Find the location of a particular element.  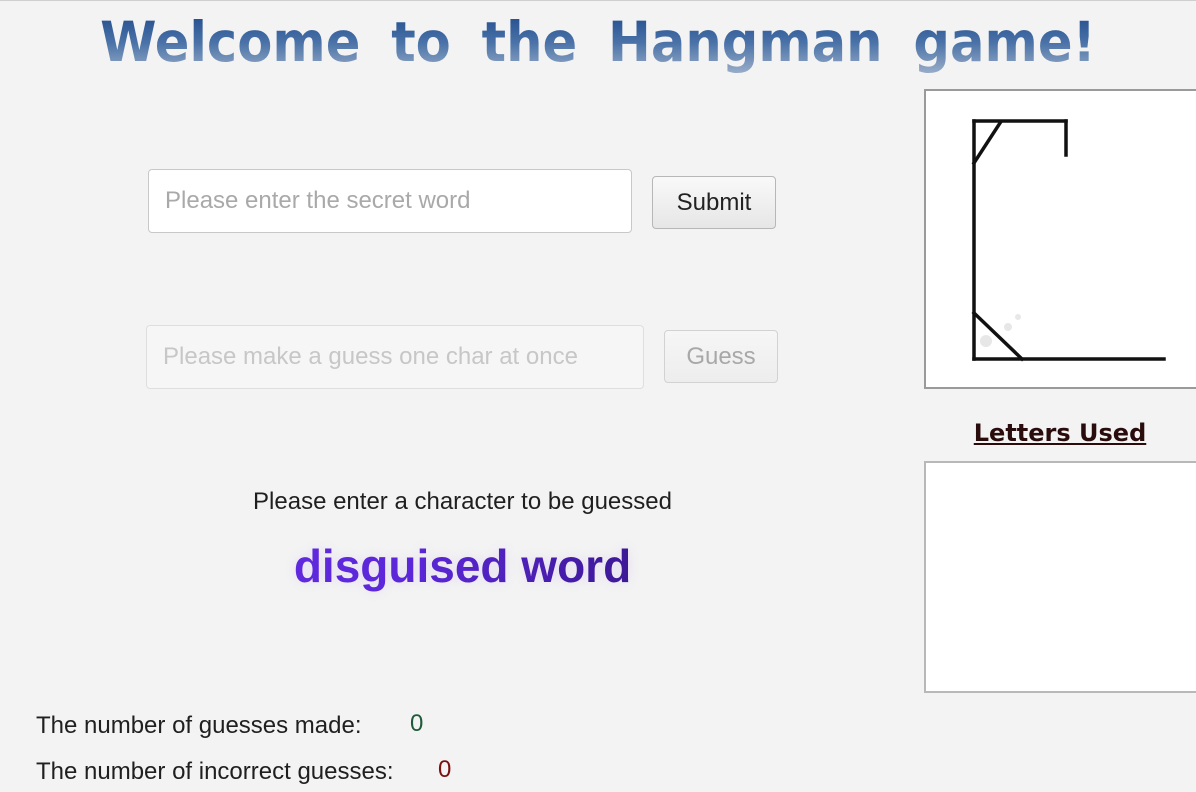

hangman-image is located at coordinates (1060, 239).